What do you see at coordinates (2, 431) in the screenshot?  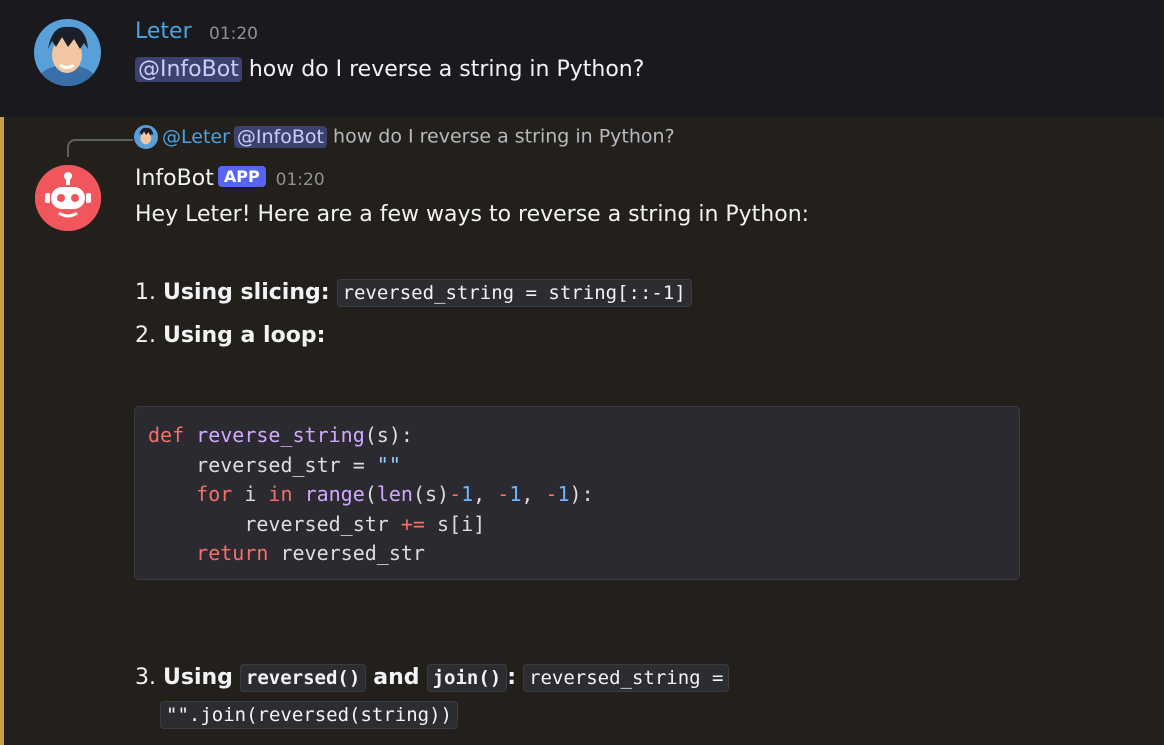 I see `mention-highlight-bar` at bounding box center [2, 431].